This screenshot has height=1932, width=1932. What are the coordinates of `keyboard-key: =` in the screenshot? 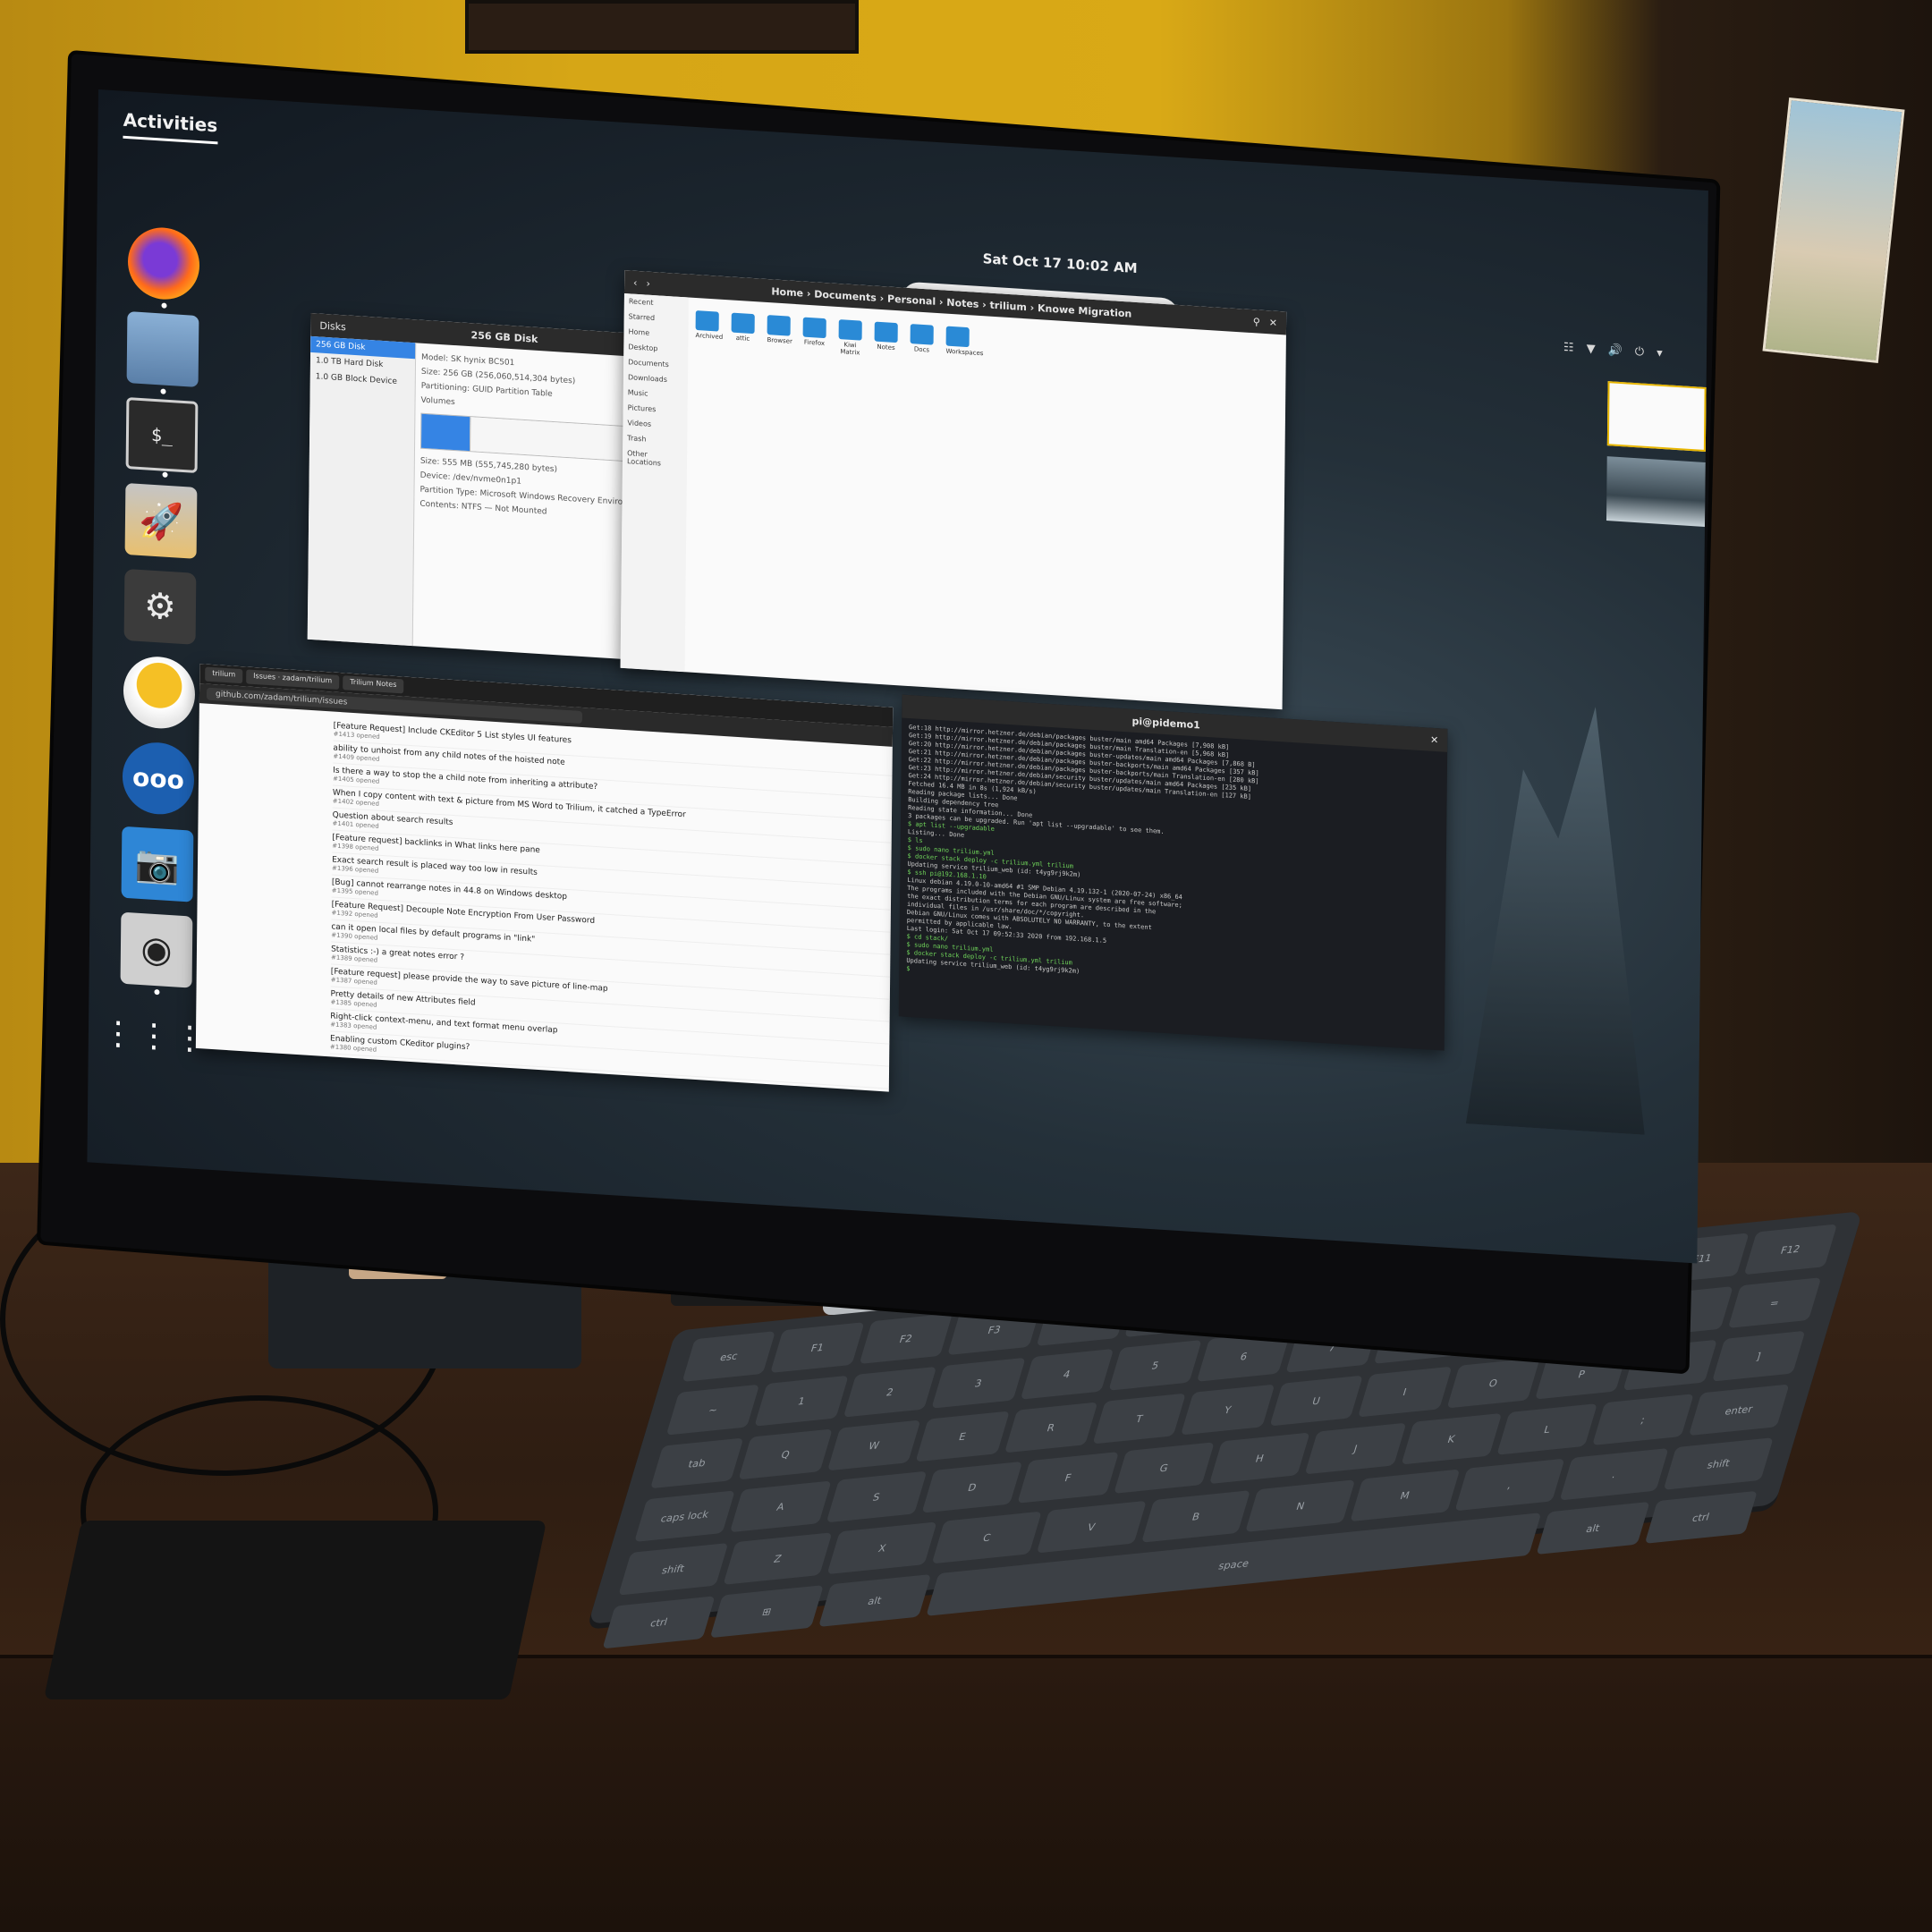 It's located at (1774, 1302).